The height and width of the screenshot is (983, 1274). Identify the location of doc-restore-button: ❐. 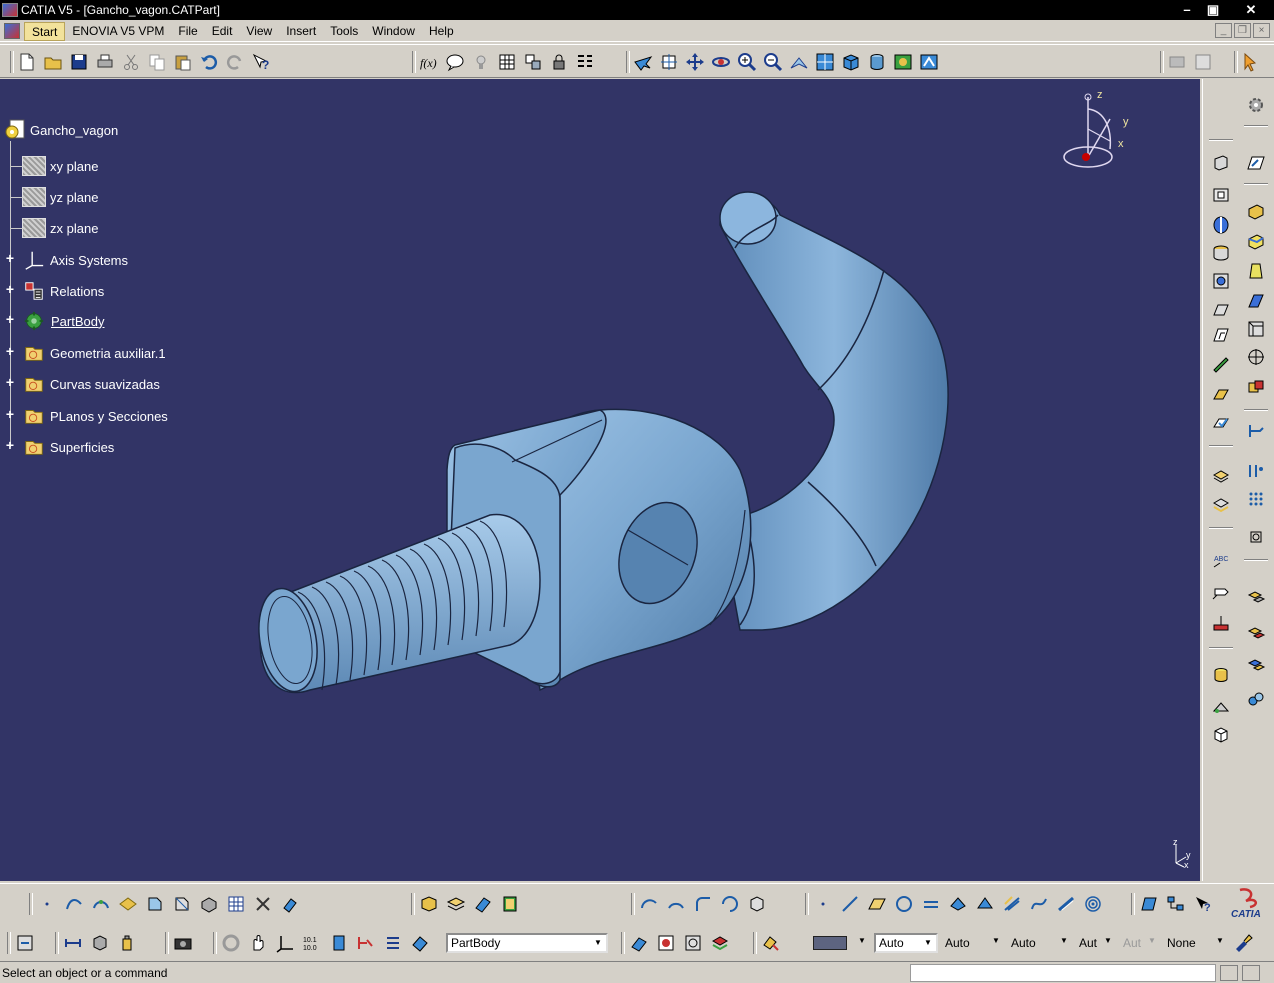
(1242, 30).